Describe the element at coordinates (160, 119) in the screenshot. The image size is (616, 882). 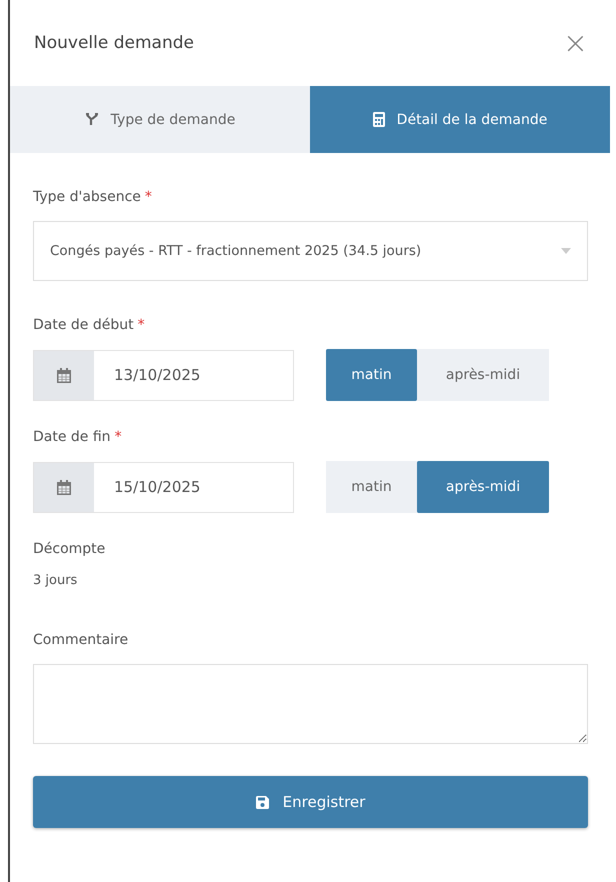
I see `tab: Type de demande` at that location.